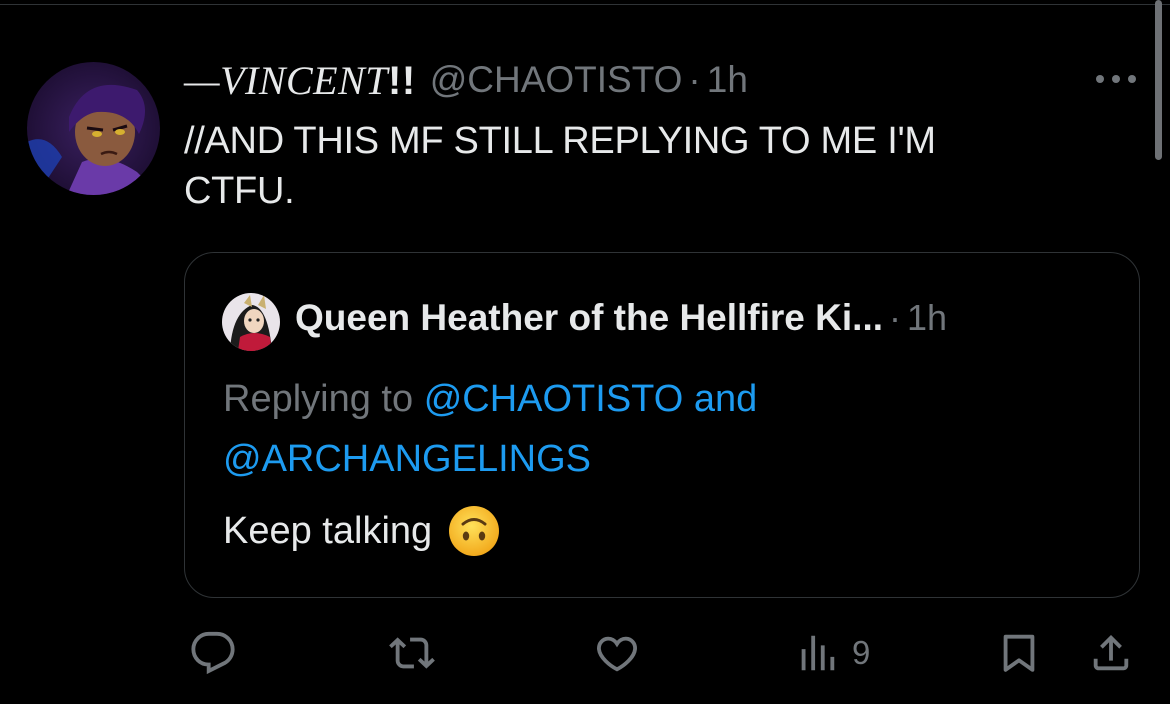 The width and height of the screenshot is (1170, 704). I want to click on tweet-header: —VINCENT!! @CHAOTISTO · 1h, so click(466, 80).